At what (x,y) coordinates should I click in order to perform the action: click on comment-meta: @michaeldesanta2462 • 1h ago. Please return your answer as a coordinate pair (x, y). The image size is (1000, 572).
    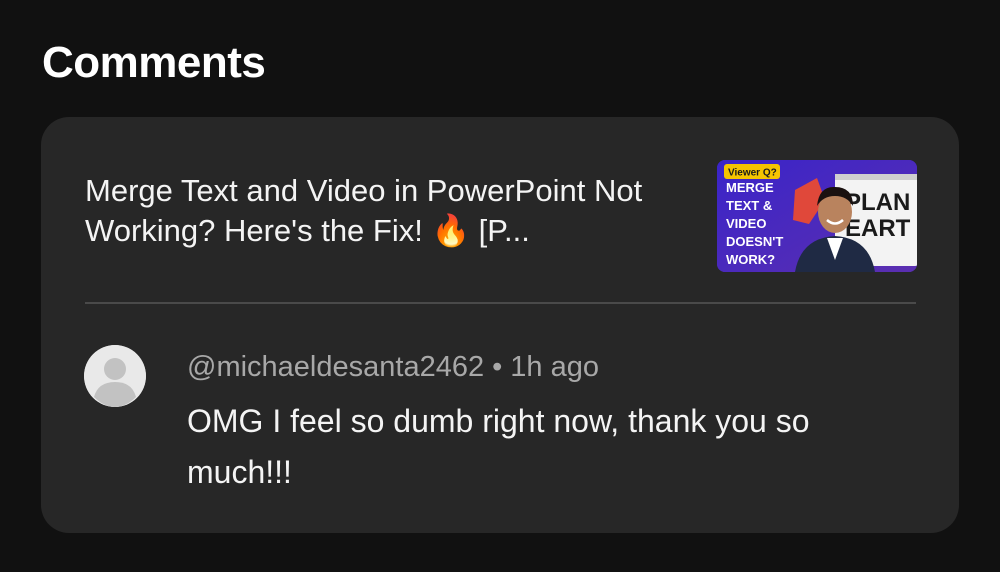
    Looking at the image, I should click on (393, 367).